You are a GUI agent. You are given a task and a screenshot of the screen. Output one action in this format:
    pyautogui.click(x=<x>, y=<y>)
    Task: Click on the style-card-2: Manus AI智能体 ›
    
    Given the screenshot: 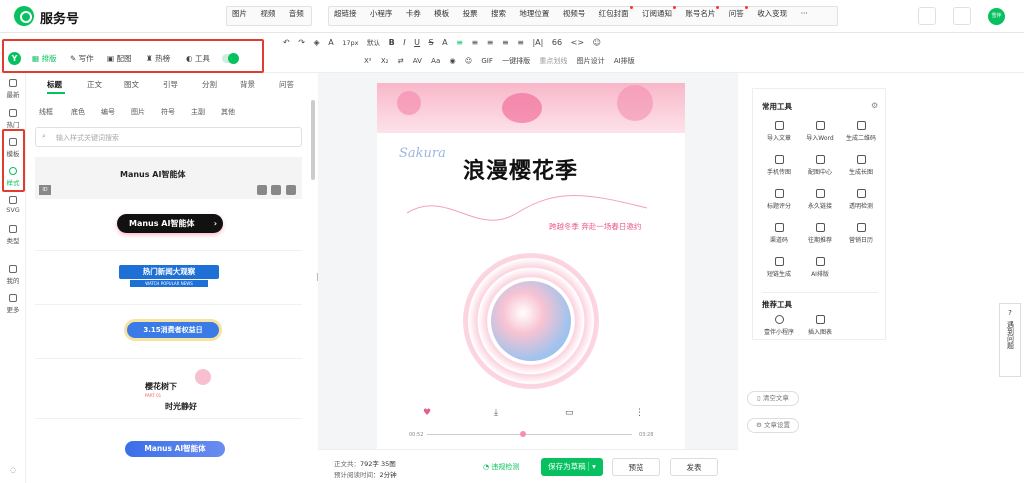 What is the action you would take?
    pyautogui.click(x=168, y=227)
    